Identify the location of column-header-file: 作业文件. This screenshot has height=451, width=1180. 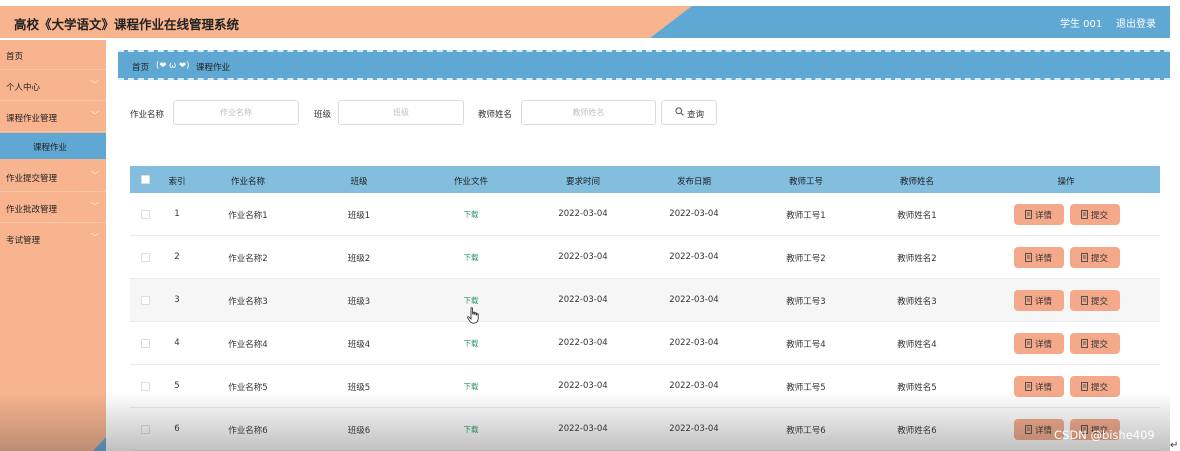
(471, 182).